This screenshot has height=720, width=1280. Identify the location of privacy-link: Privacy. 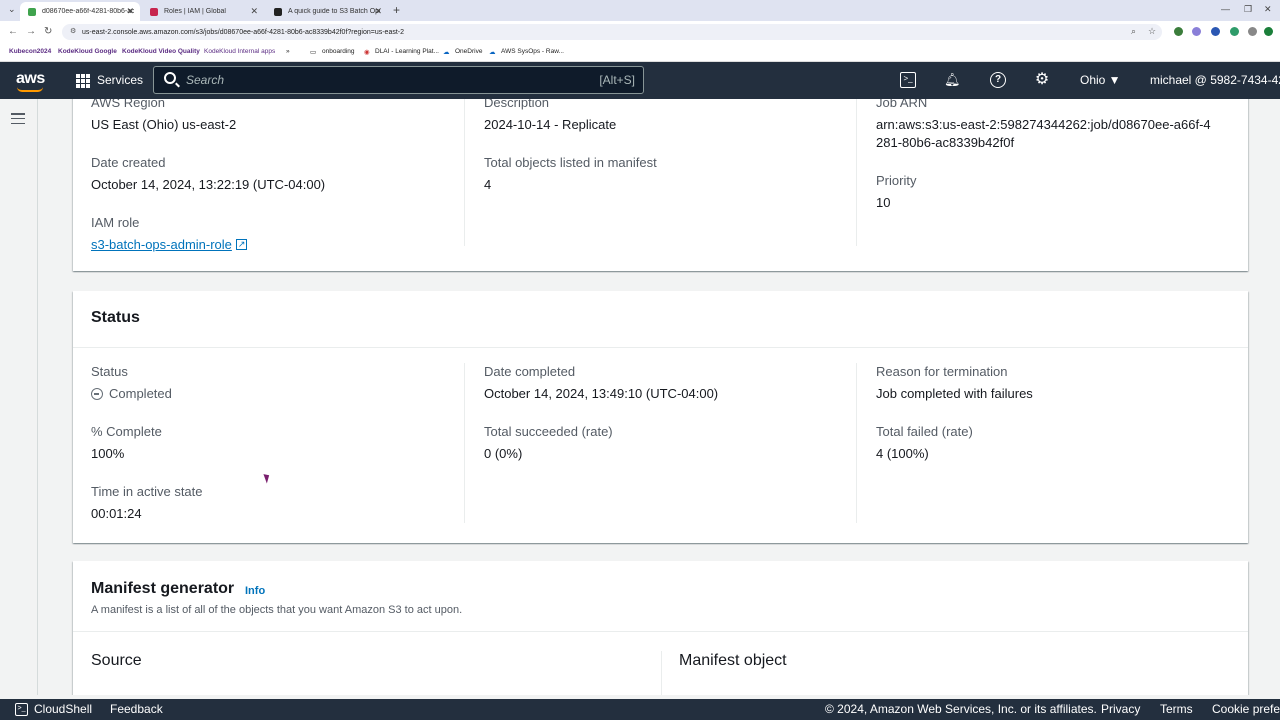
(1120, 709).